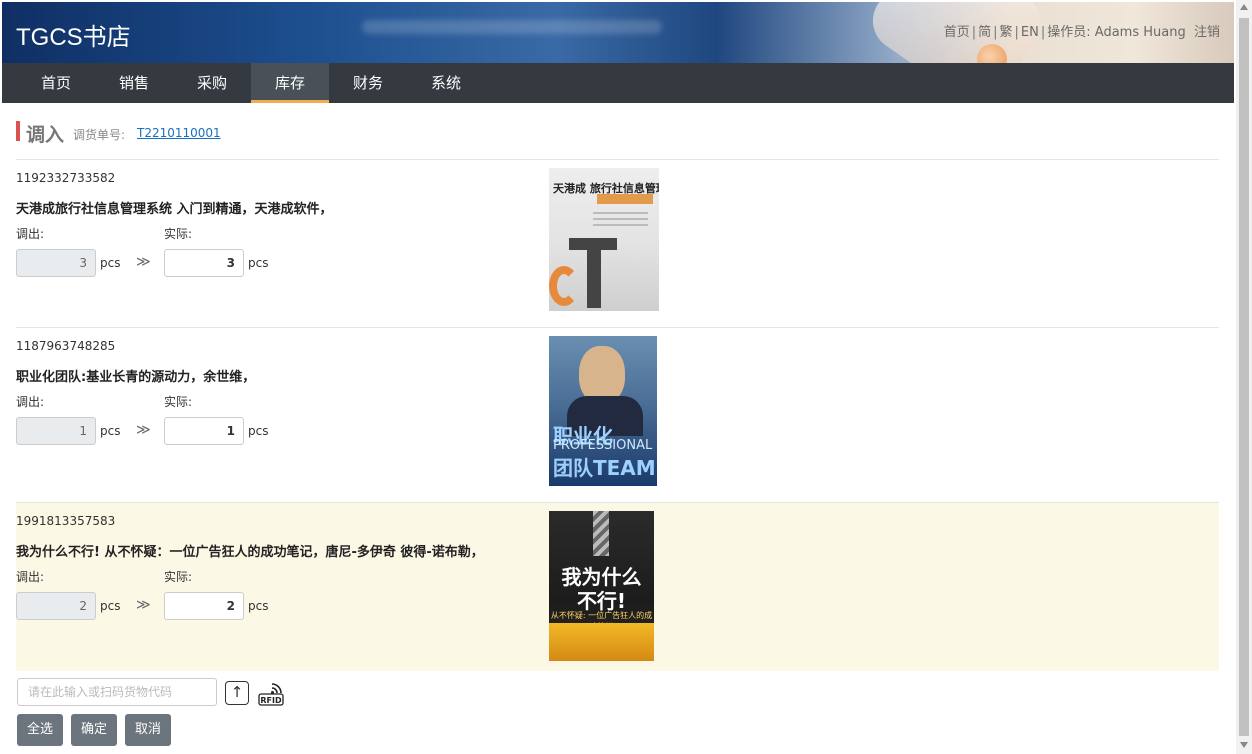 The image size is (1252, 754). I want to click on nav-item-system: 系统, so click(446, 83).